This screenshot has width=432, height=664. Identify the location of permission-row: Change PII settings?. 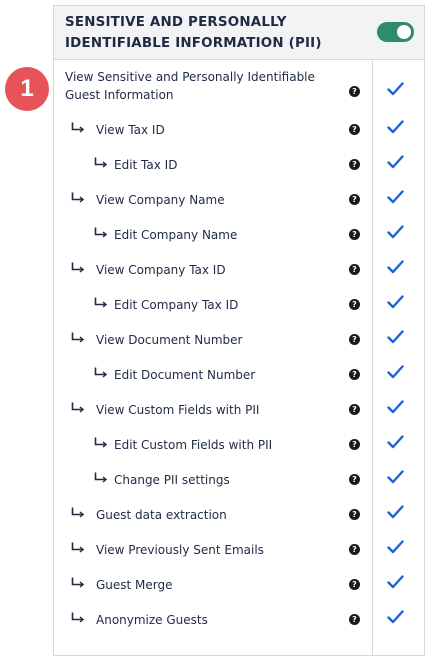
(229, 480).